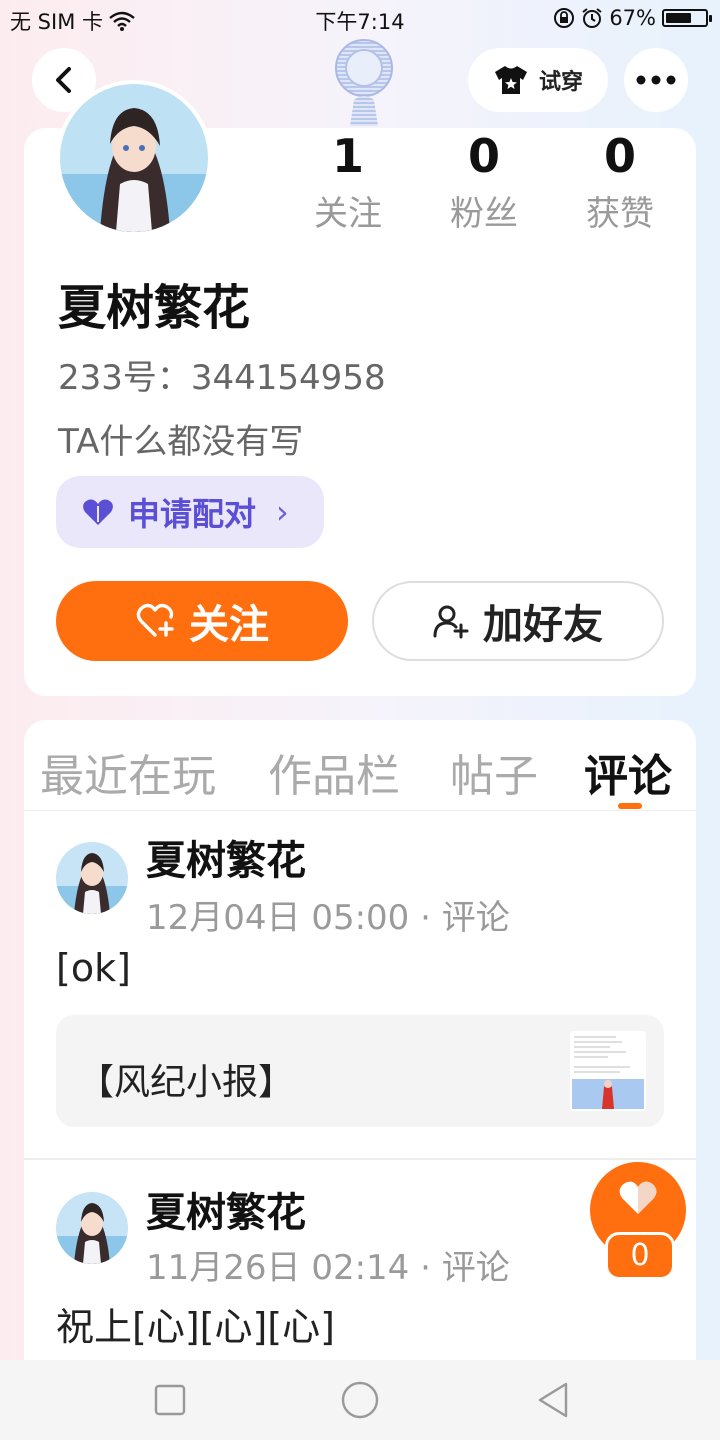  Describe the element at coordinates (154, 308) in the screenshot. I see `profile-name: 夏树繁花` at that location.